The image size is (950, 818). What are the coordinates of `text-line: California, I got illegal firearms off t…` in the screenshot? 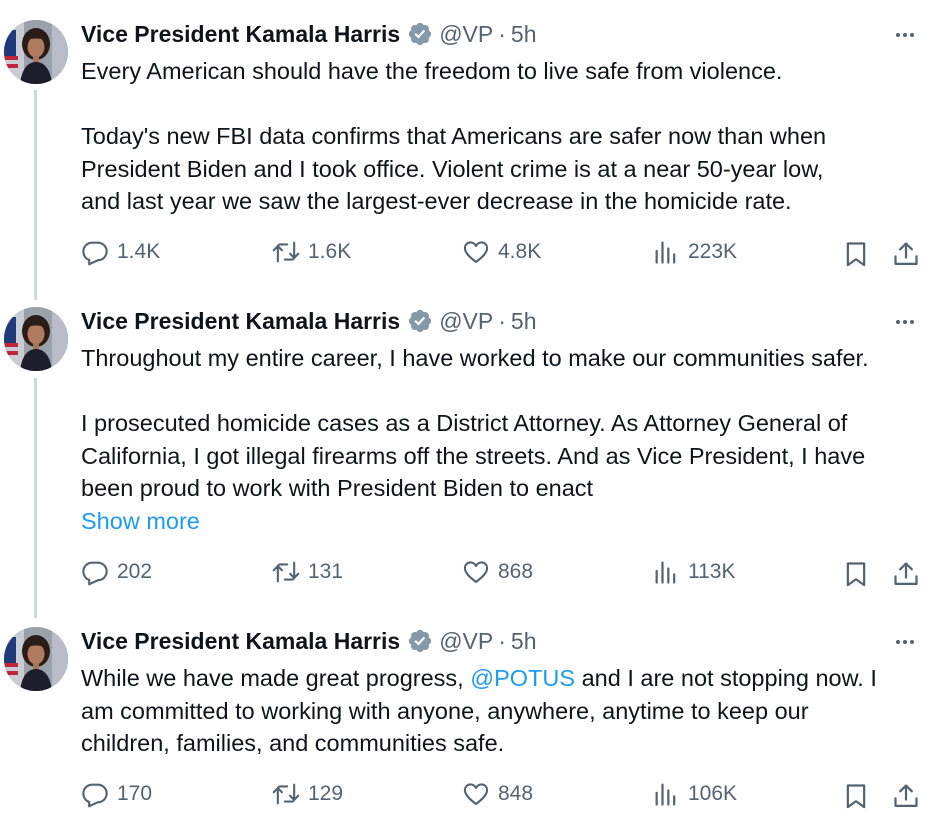 It's located at (473, 455).